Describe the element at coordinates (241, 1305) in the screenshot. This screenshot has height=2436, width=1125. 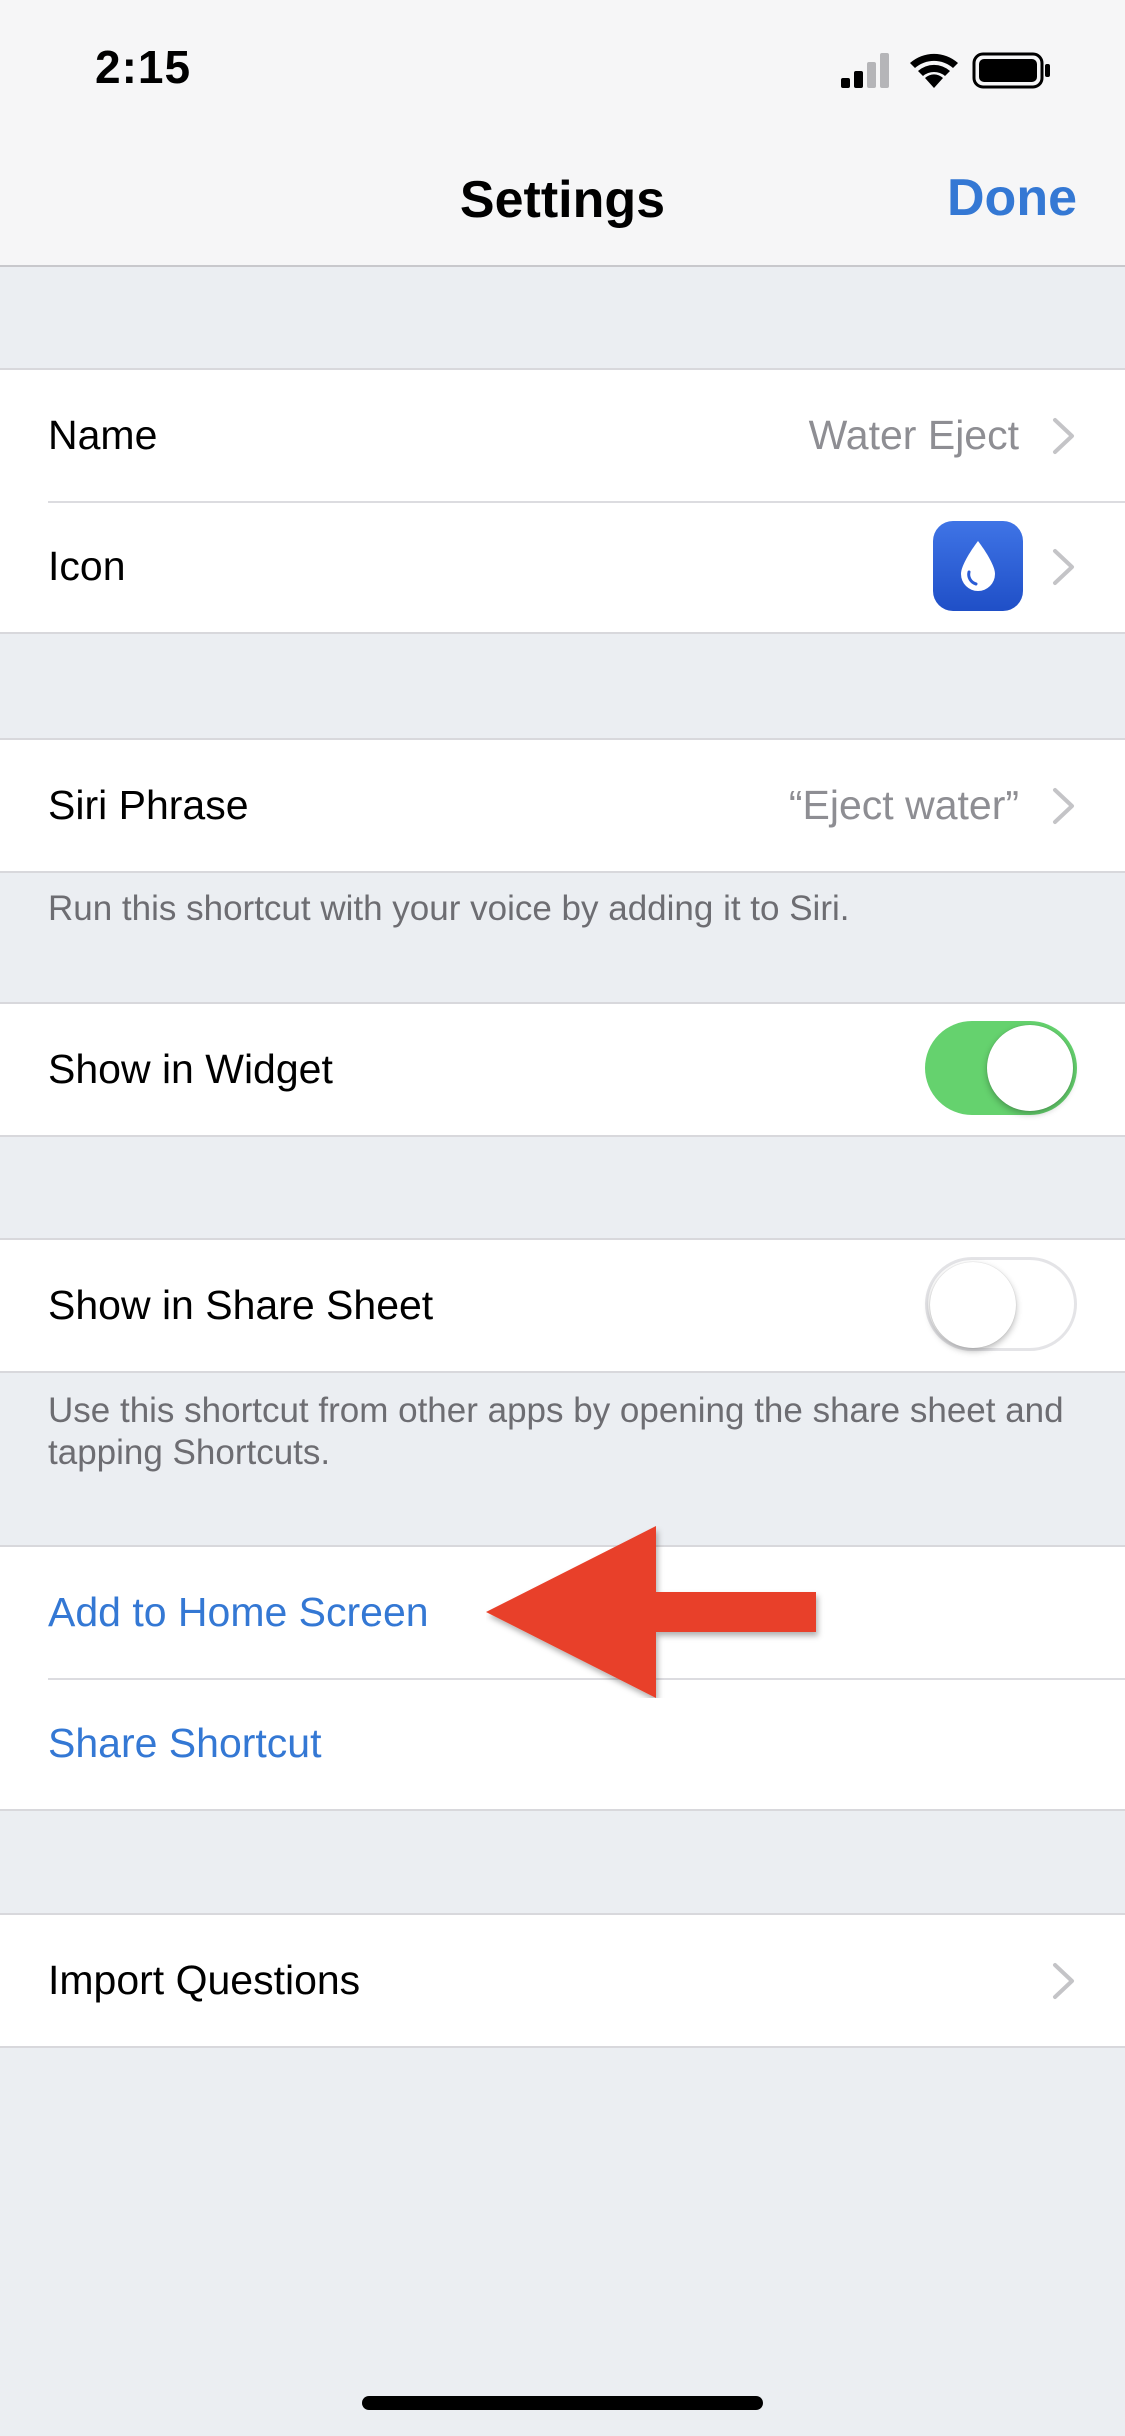
I see `show-in-share-sheet-label: Show in Share Sheet` at that location.